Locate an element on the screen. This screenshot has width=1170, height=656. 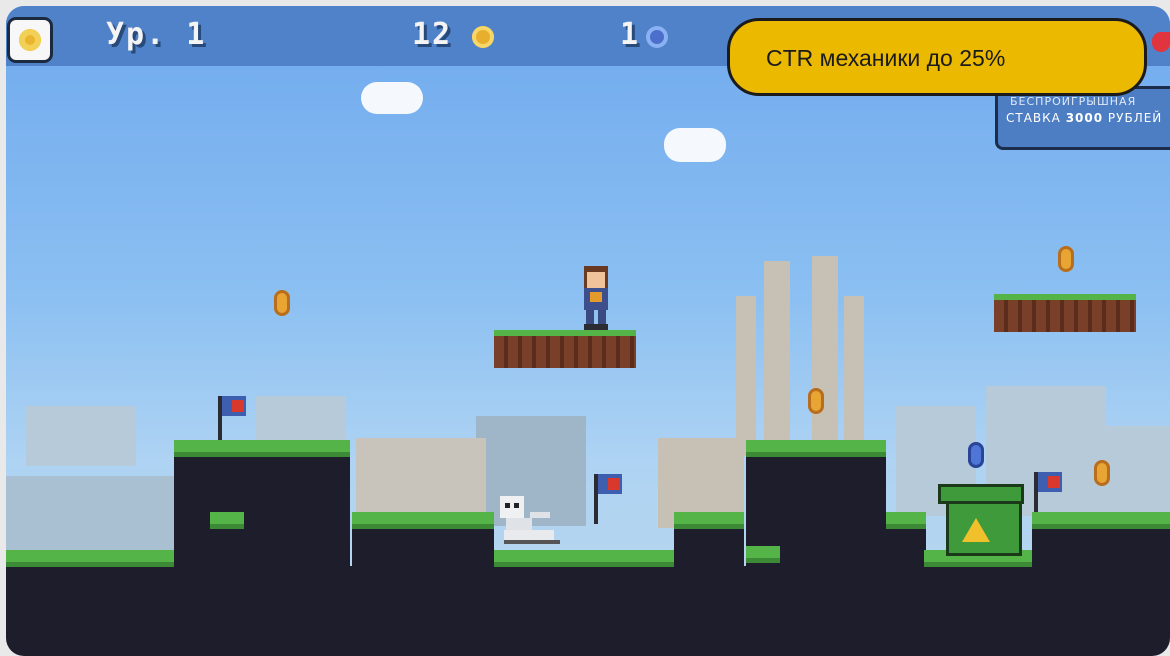
player-character is located at coordinates (596, 297).